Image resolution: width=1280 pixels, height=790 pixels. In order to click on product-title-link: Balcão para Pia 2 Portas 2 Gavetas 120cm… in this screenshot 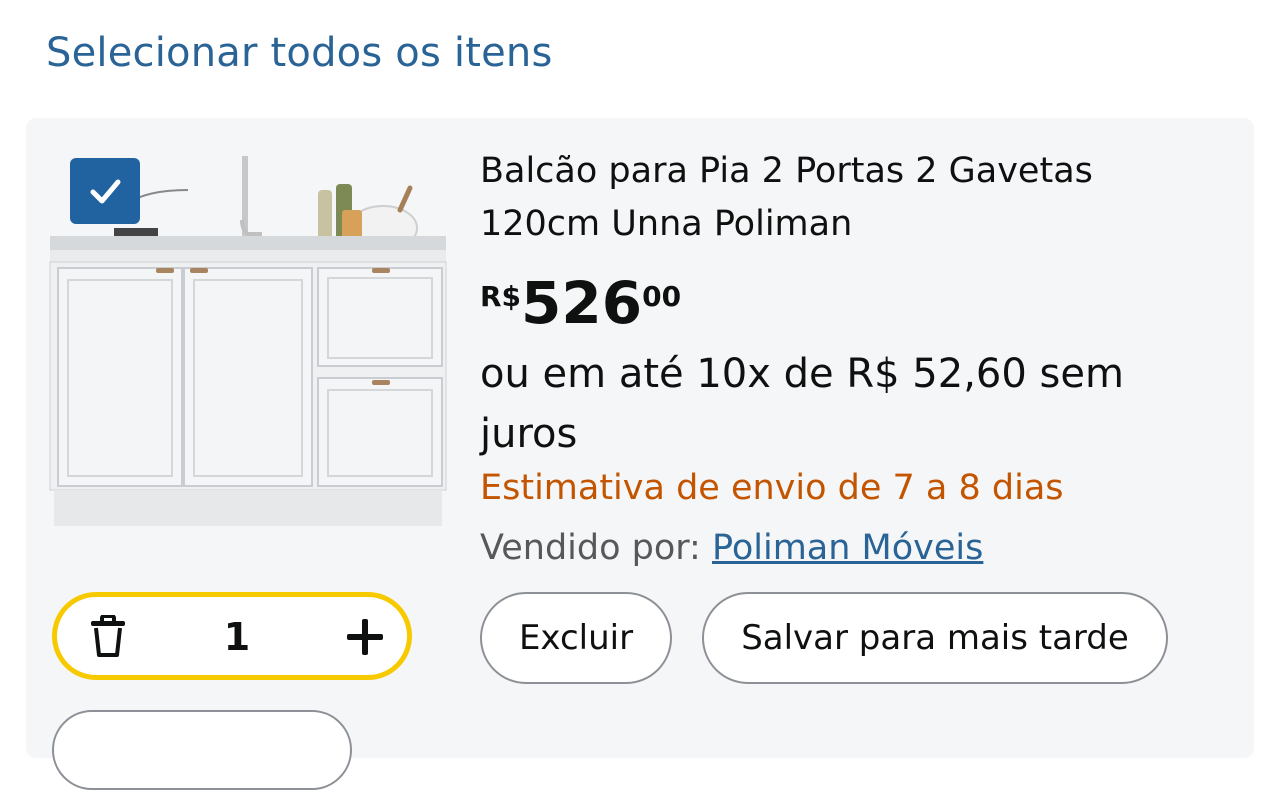, I will do `click(840, 198)`.